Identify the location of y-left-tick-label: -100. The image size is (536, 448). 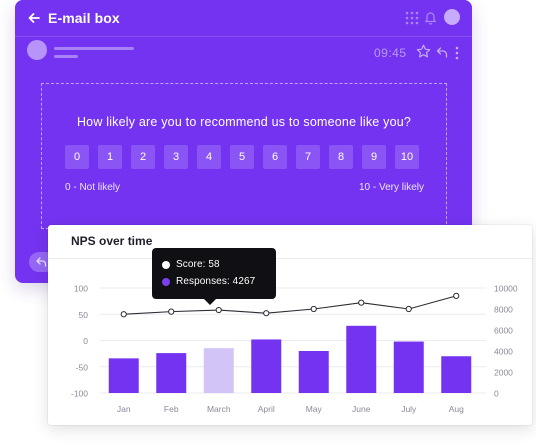
(79, 394).